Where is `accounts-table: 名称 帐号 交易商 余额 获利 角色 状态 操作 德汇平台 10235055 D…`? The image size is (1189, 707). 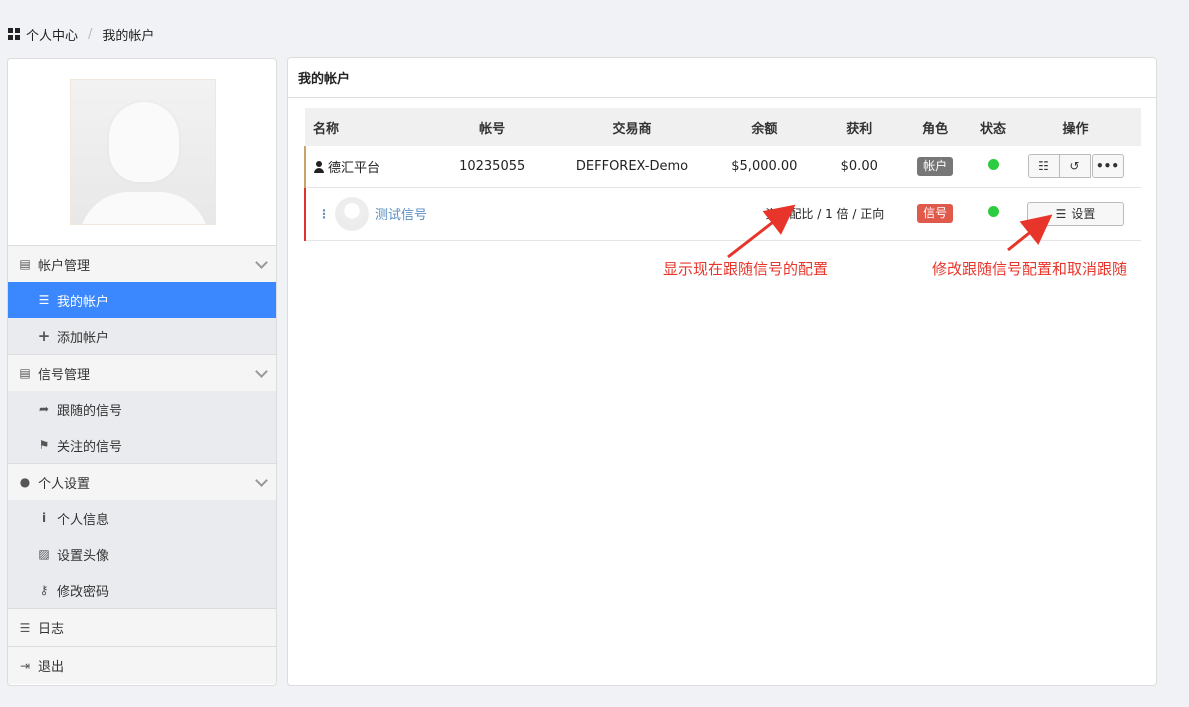
accounts-table: 名称 帐号 交易商 余额 获利 角色 状态 操作 德汇平台 10235055 D… is located at coordinates (722, 174).